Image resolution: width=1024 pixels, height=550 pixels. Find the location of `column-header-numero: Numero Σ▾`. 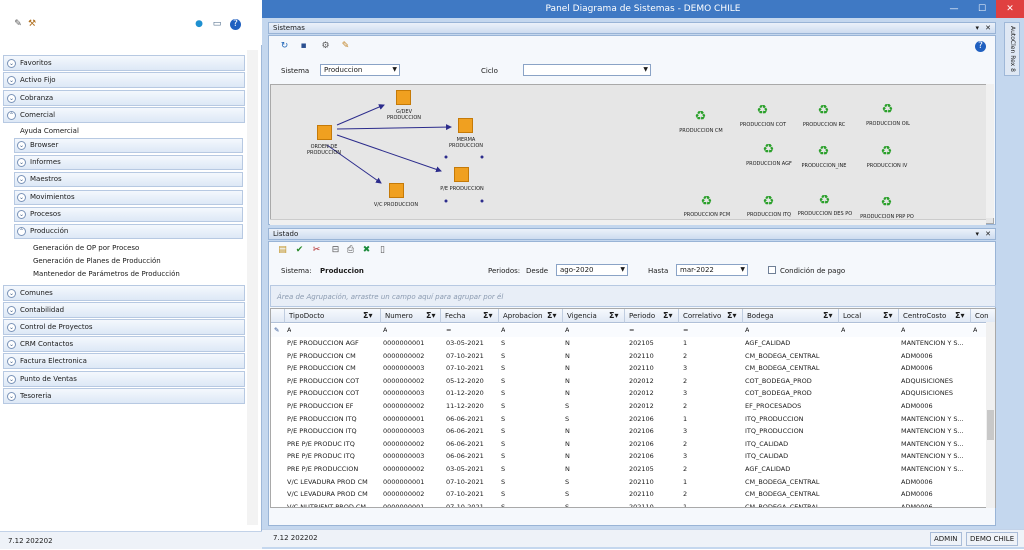

column-header-numero: Numero Σ▾ is located at coordinates (411, 316).